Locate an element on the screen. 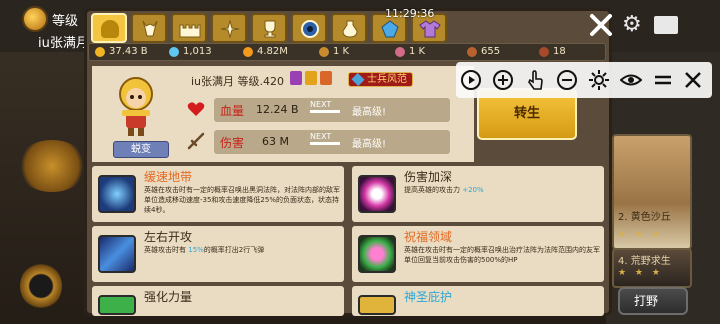 This screenshot has height=324, width=720. resource-bar: 37.43 B 1,013 4.82M 1 K 1 K 655 18 is located at coordinates (347, 52).